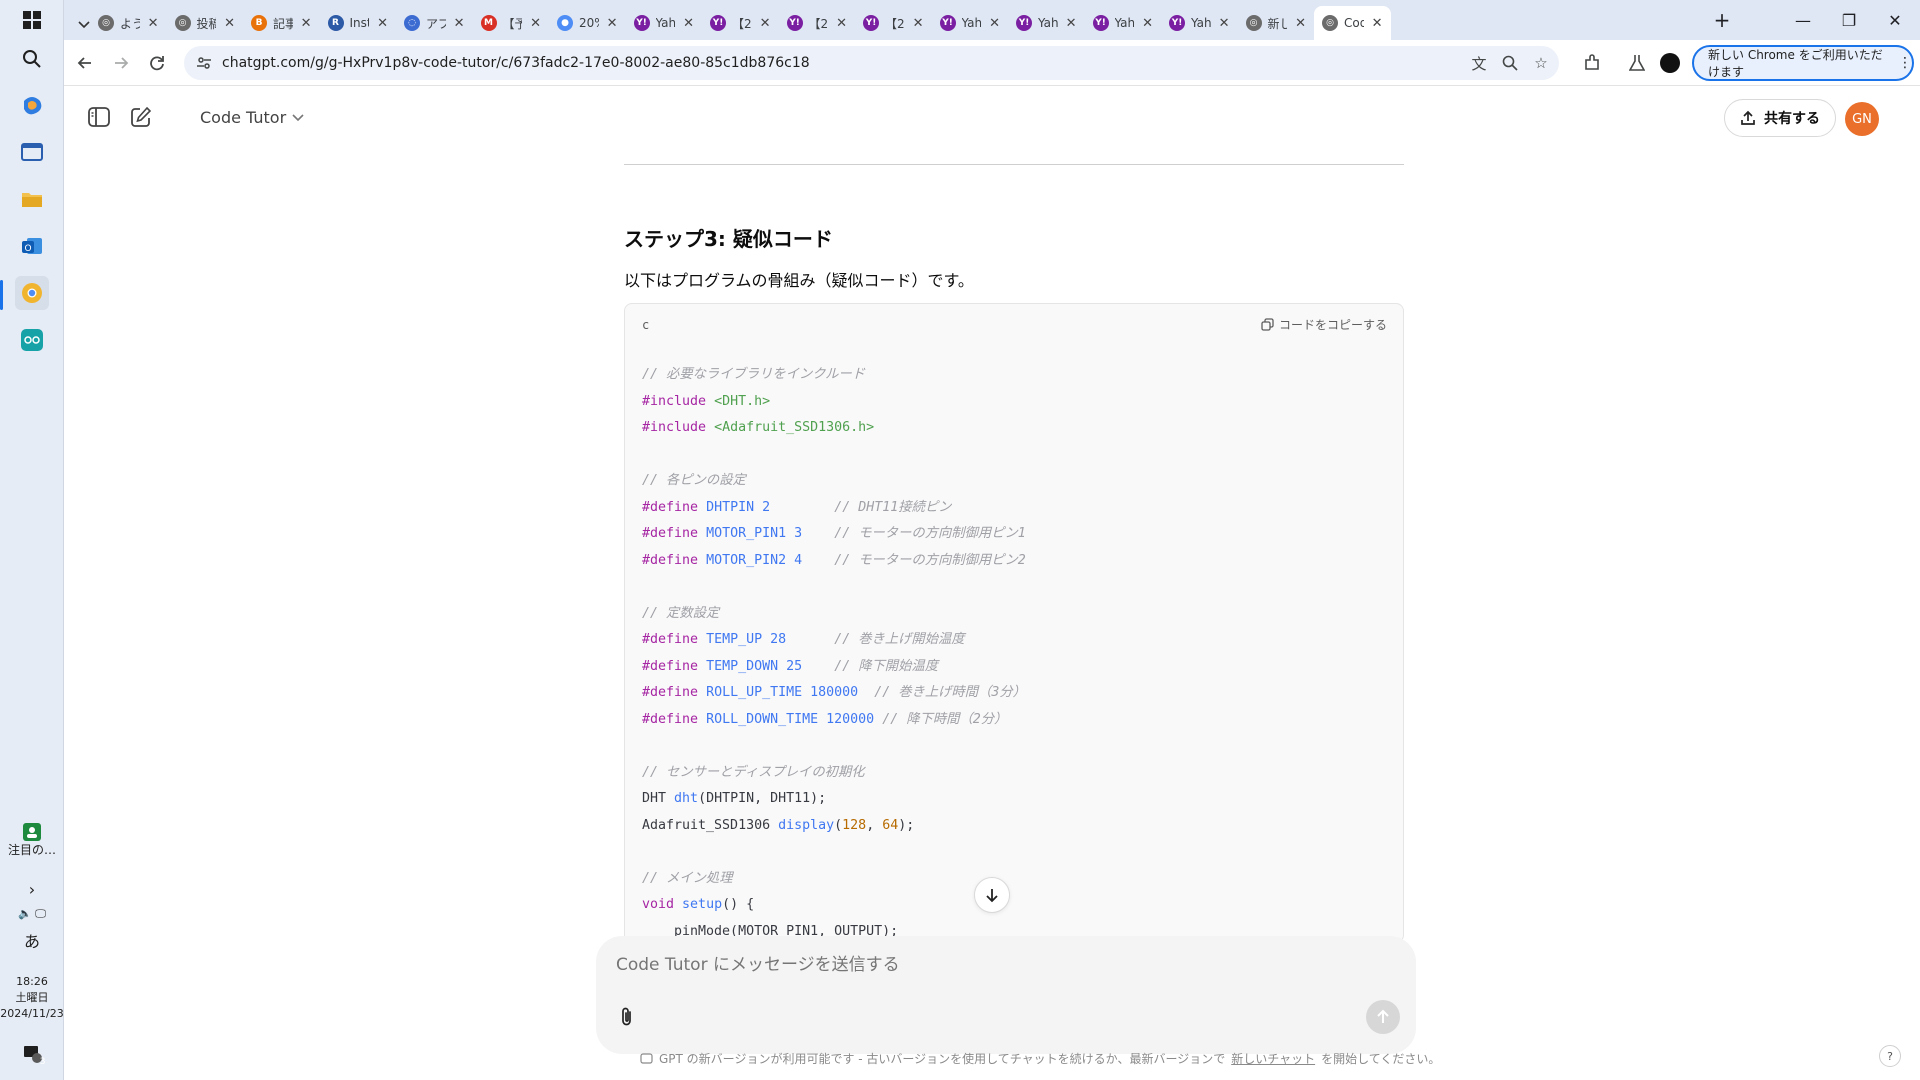 Image resolution: width=1920 pixels, height=1080 pixels. I want to click on restore-button: ❐, so click(1849, 20).